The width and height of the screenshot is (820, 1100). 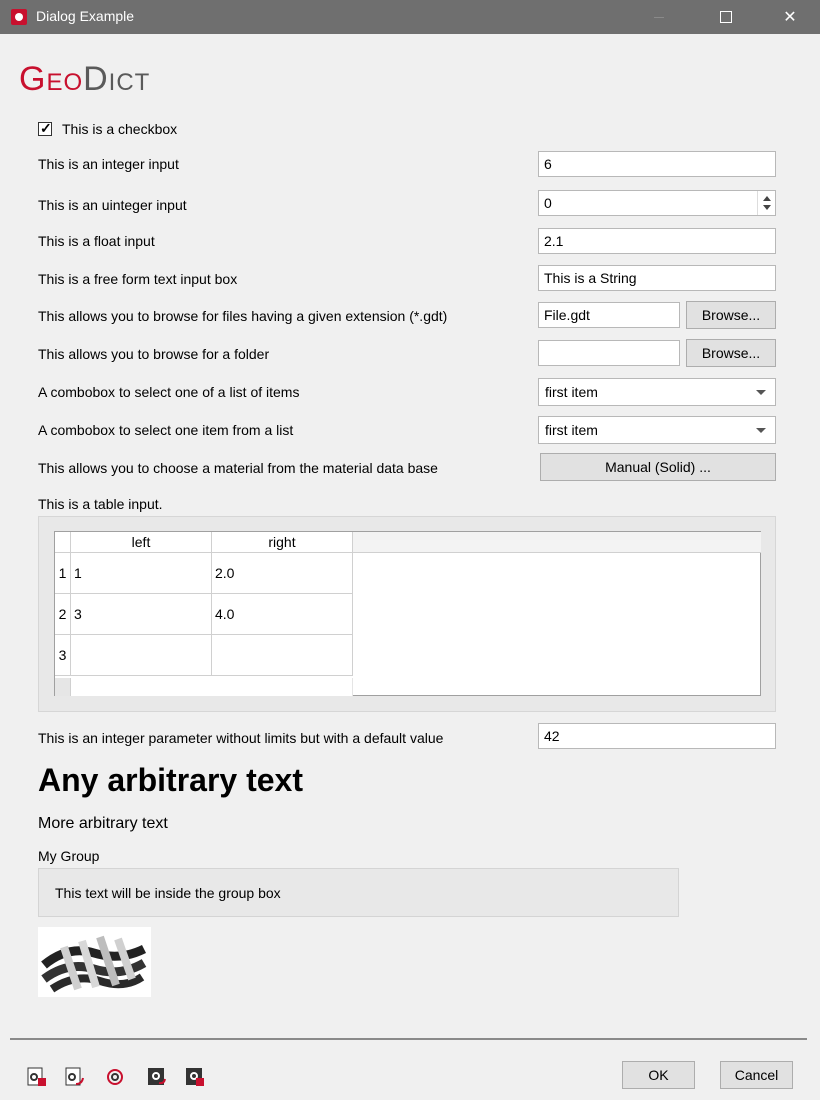 I want to click on table-footer-corner, so click(x=63, y=687).